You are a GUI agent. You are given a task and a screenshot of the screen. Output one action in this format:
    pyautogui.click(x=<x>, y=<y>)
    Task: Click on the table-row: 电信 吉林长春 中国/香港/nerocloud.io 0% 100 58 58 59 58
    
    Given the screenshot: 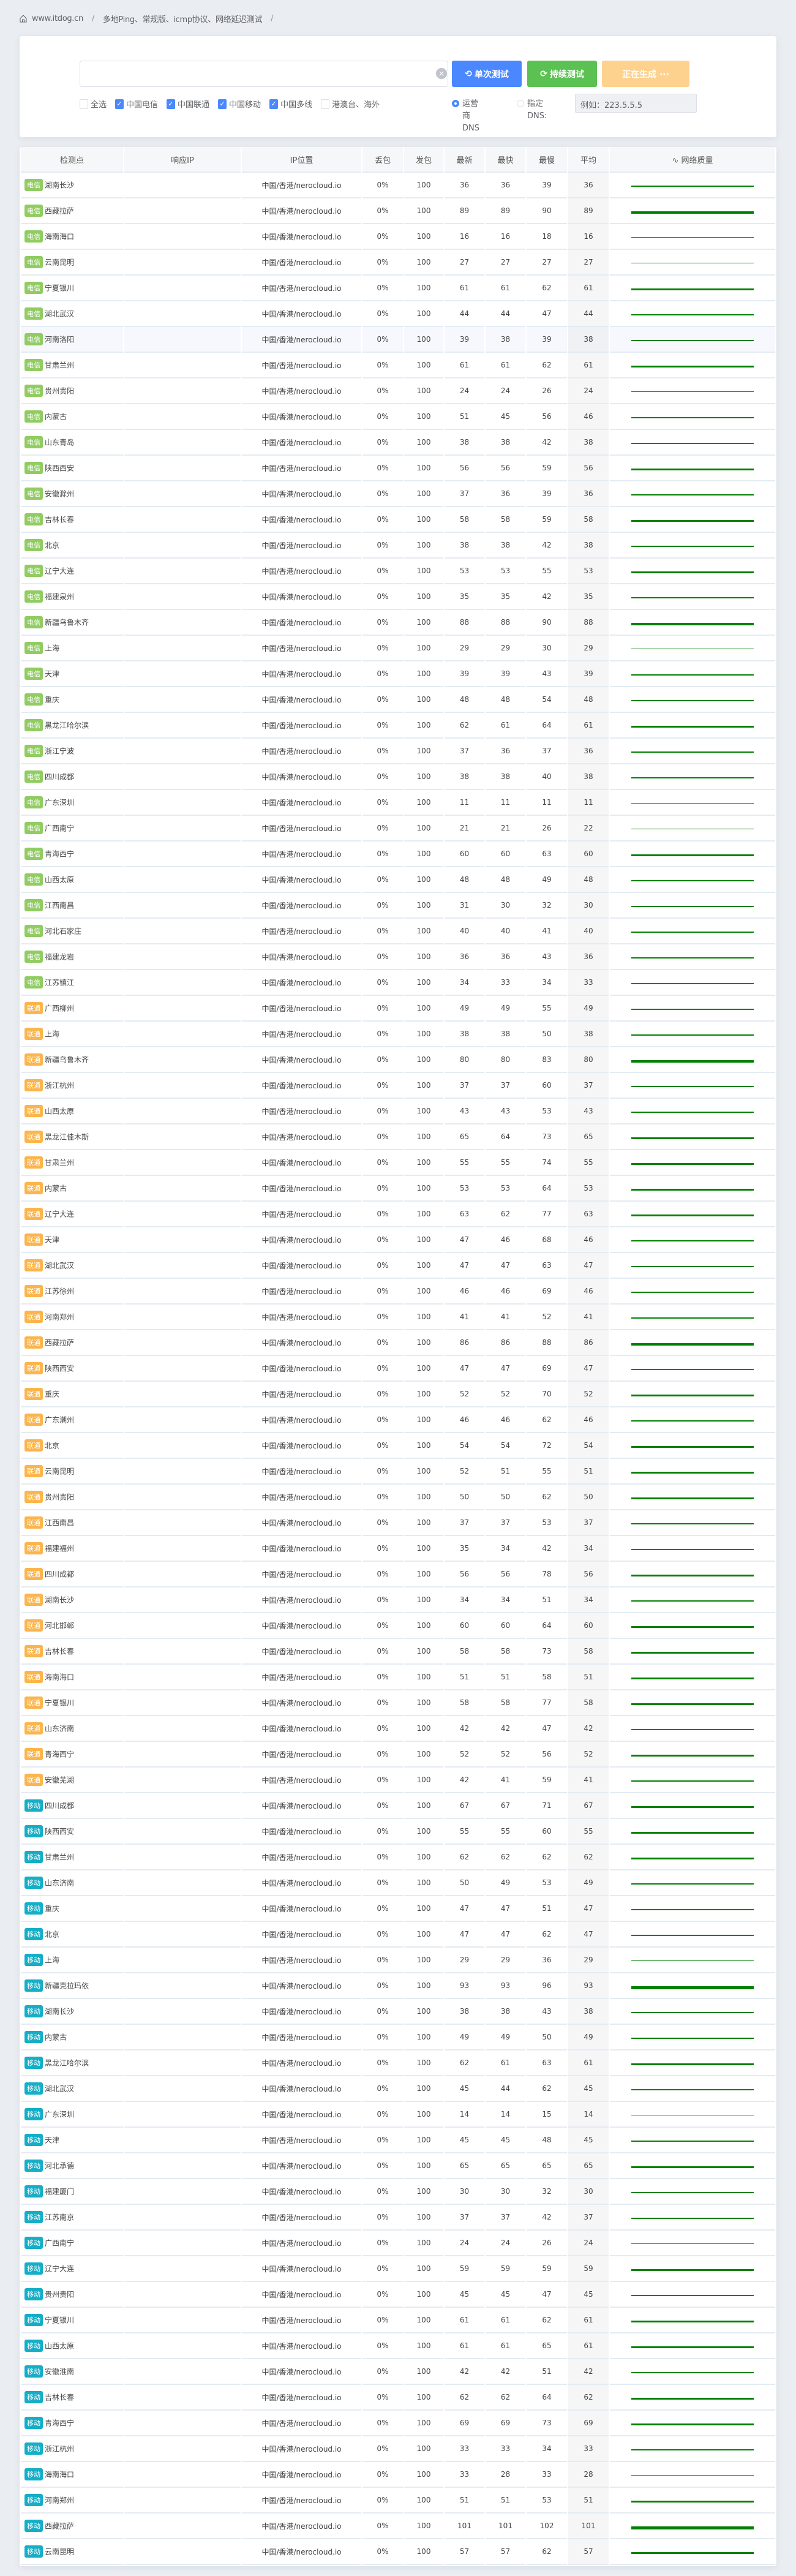 What is the action you would take?
    pyautogui.click(x=398, y=520)
    